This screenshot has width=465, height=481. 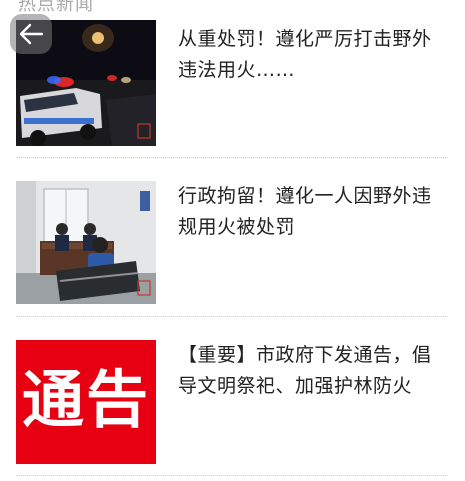 I want to click on back-button, so click(x=31, y=34).